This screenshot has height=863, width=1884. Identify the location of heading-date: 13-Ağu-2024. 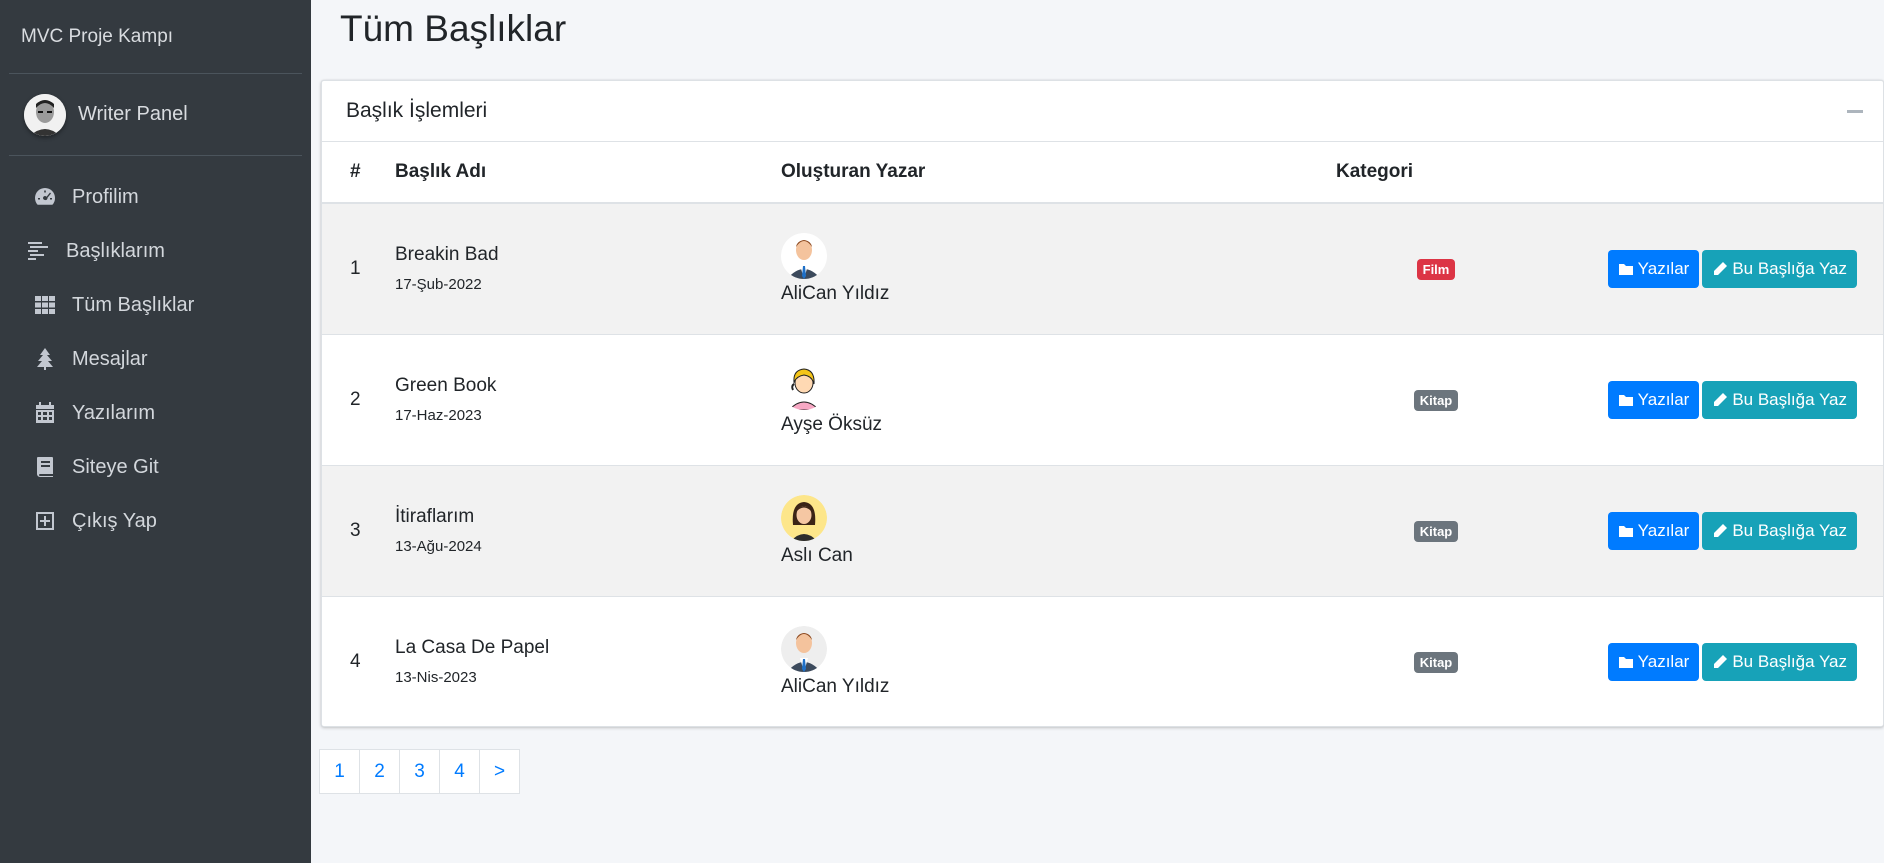
(438, 546).